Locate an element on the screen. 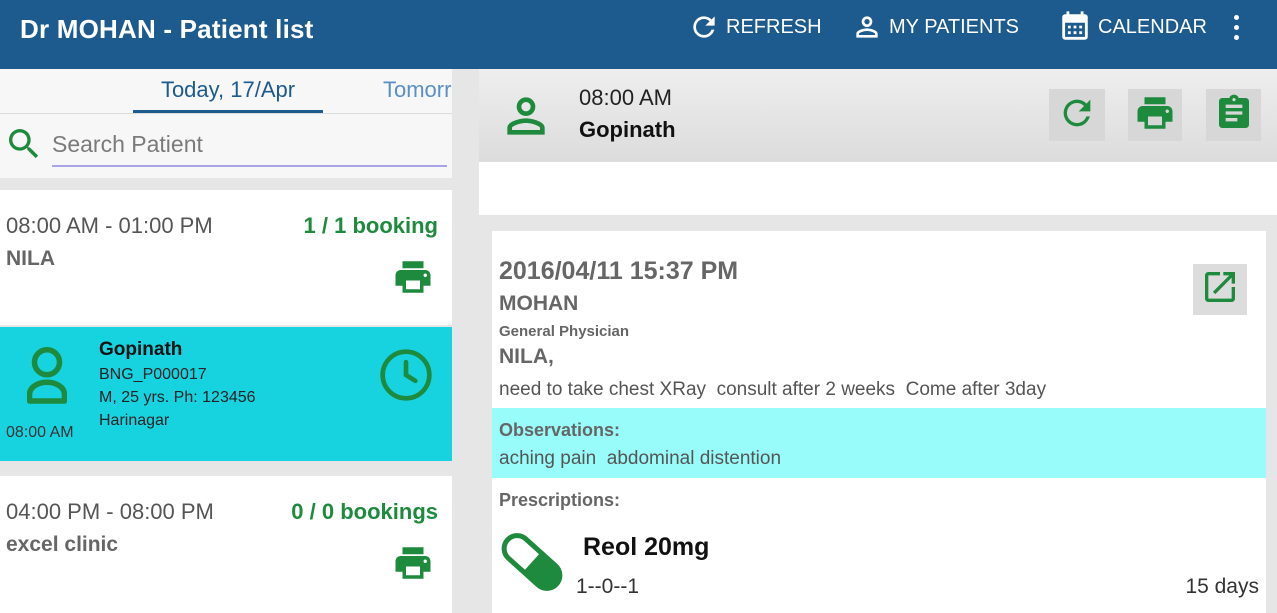  tab-tomorrow: Tomorr is located at coordinates (417, 90).